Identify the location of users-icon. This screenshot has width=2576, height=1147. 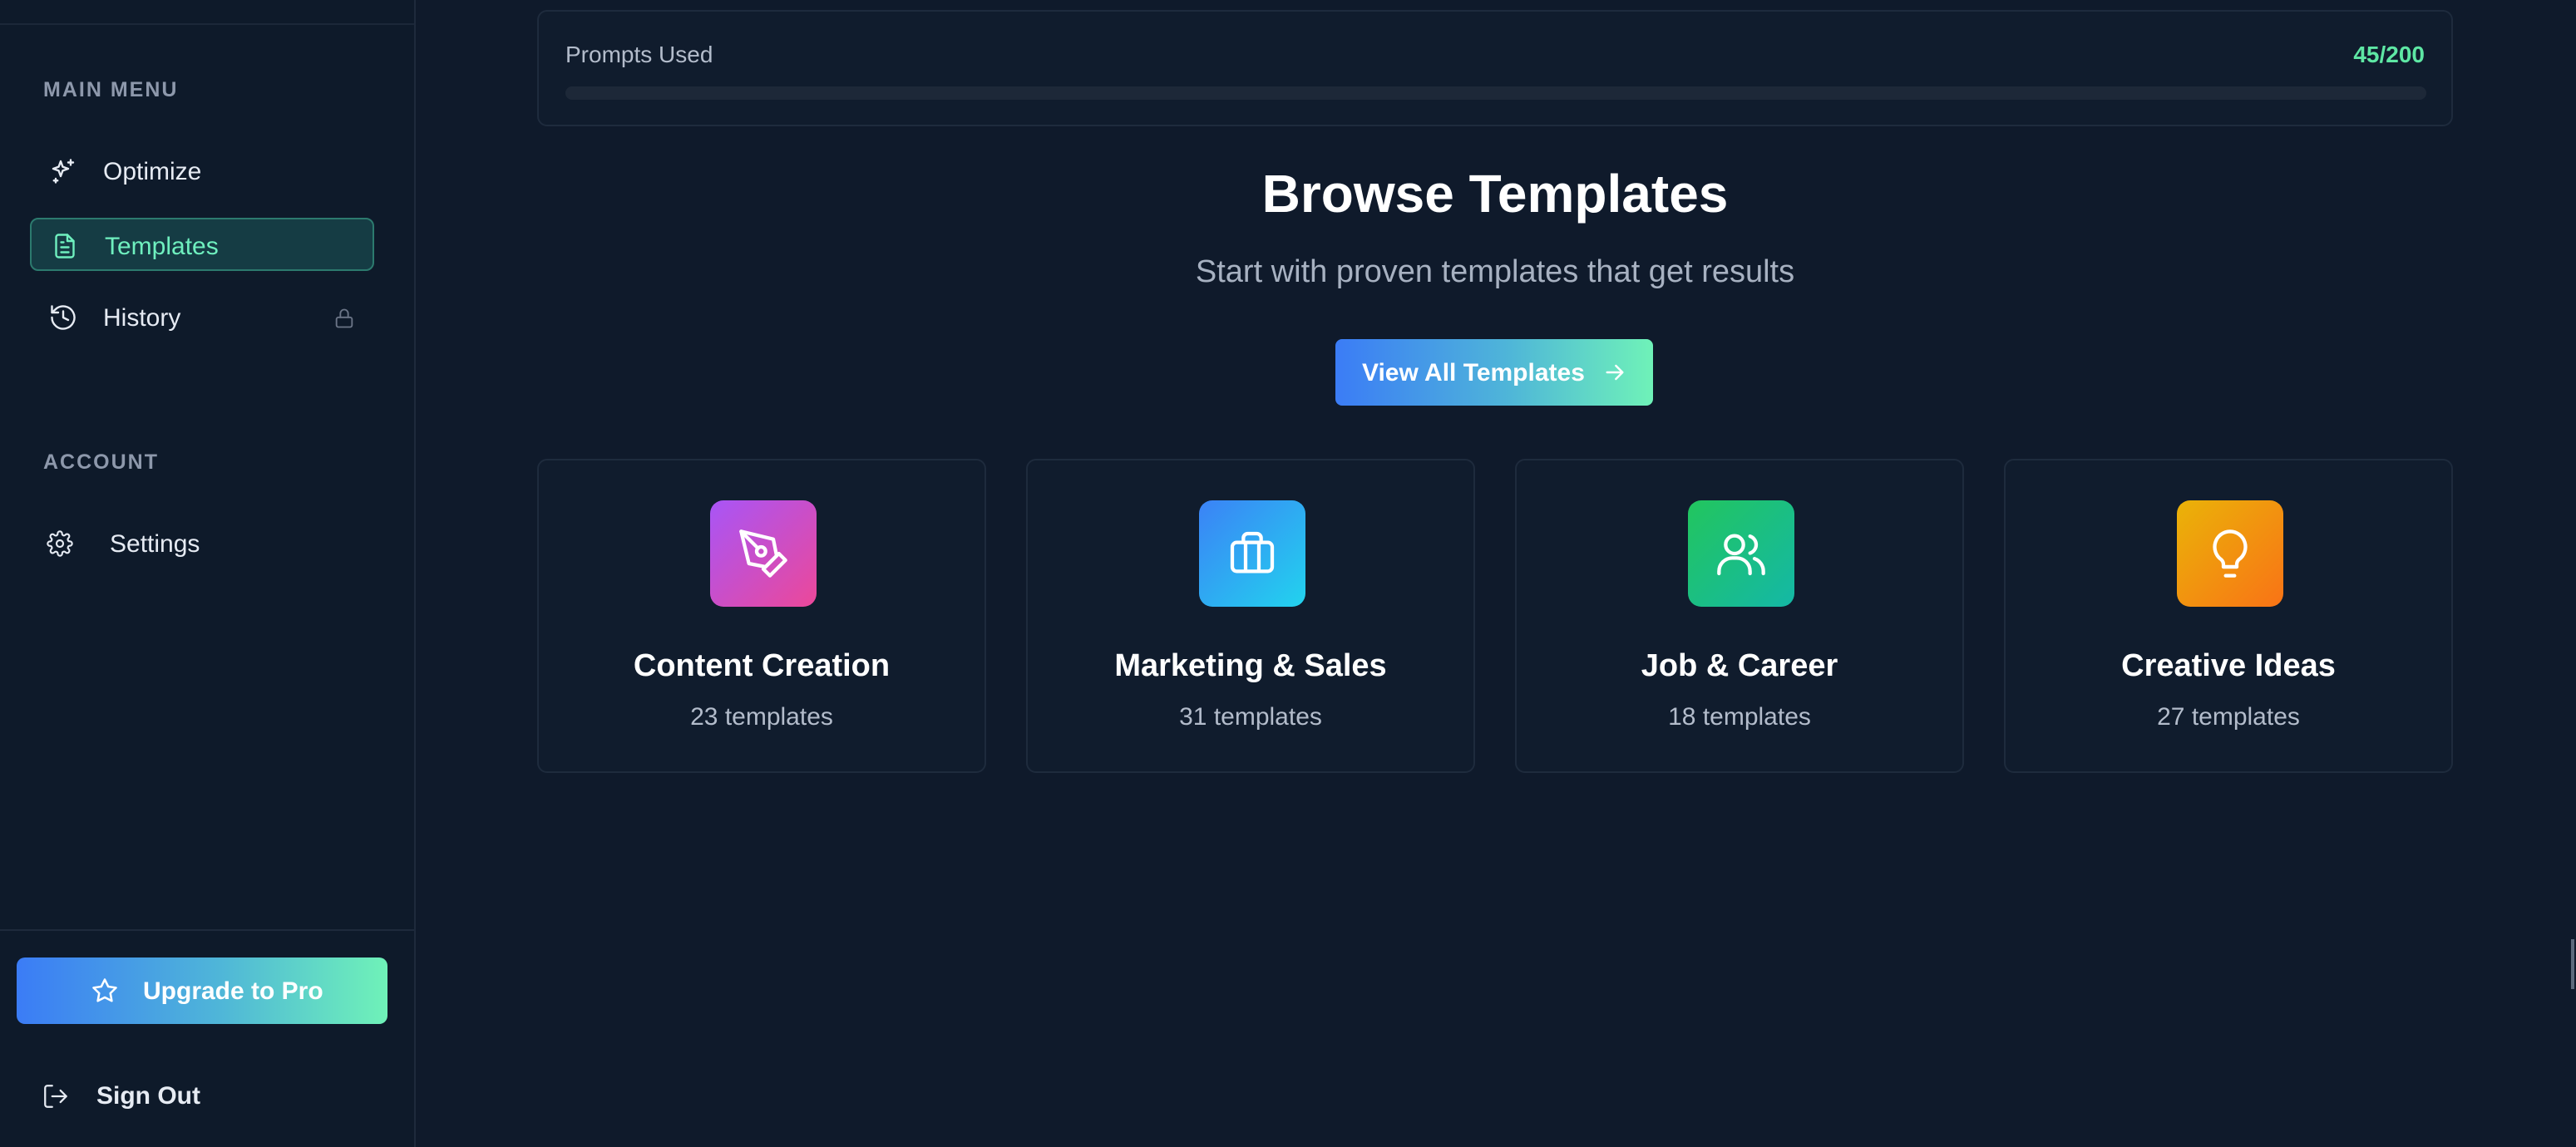
(1741, 555).